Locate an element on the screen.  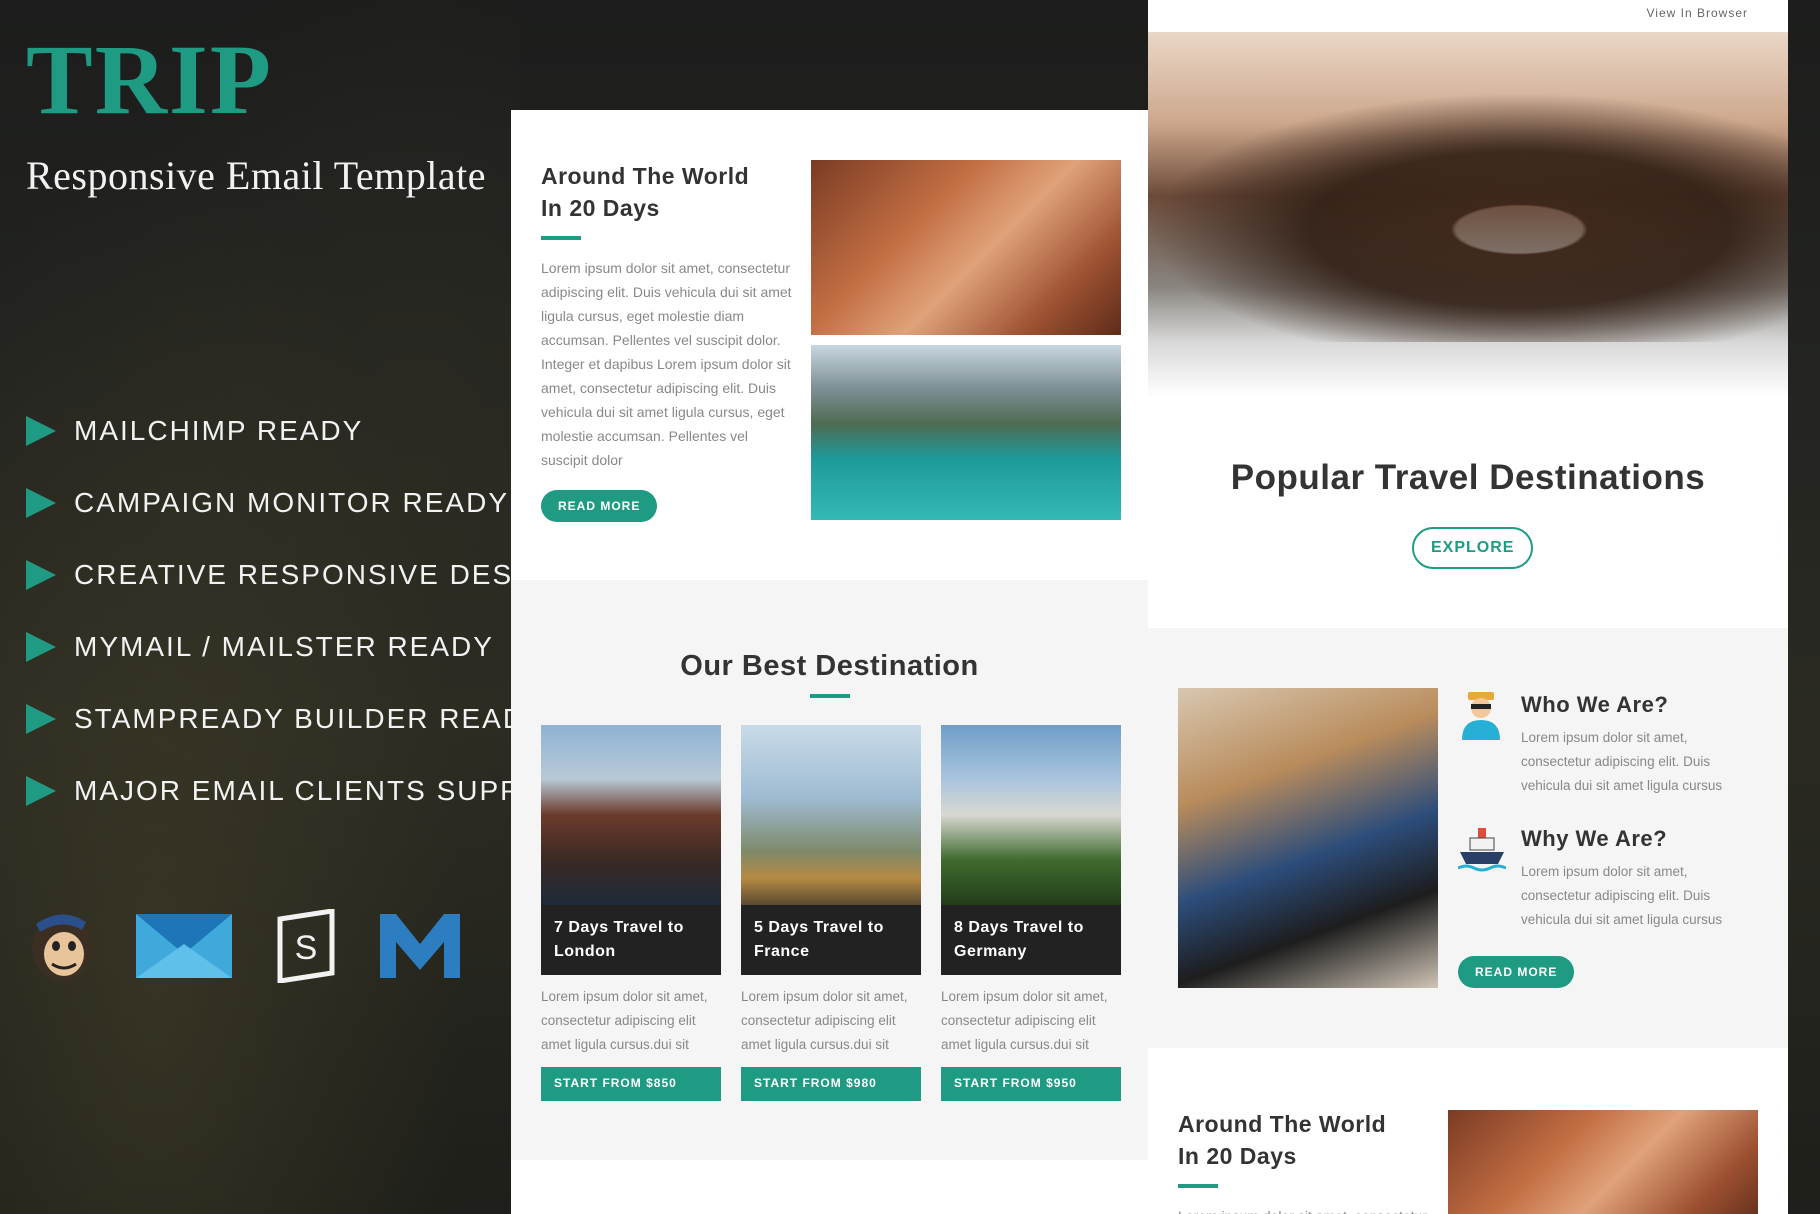
feature-item: MAJOR EMAIL CLIENTS SUPPORT is located at coordinates (305, 791).